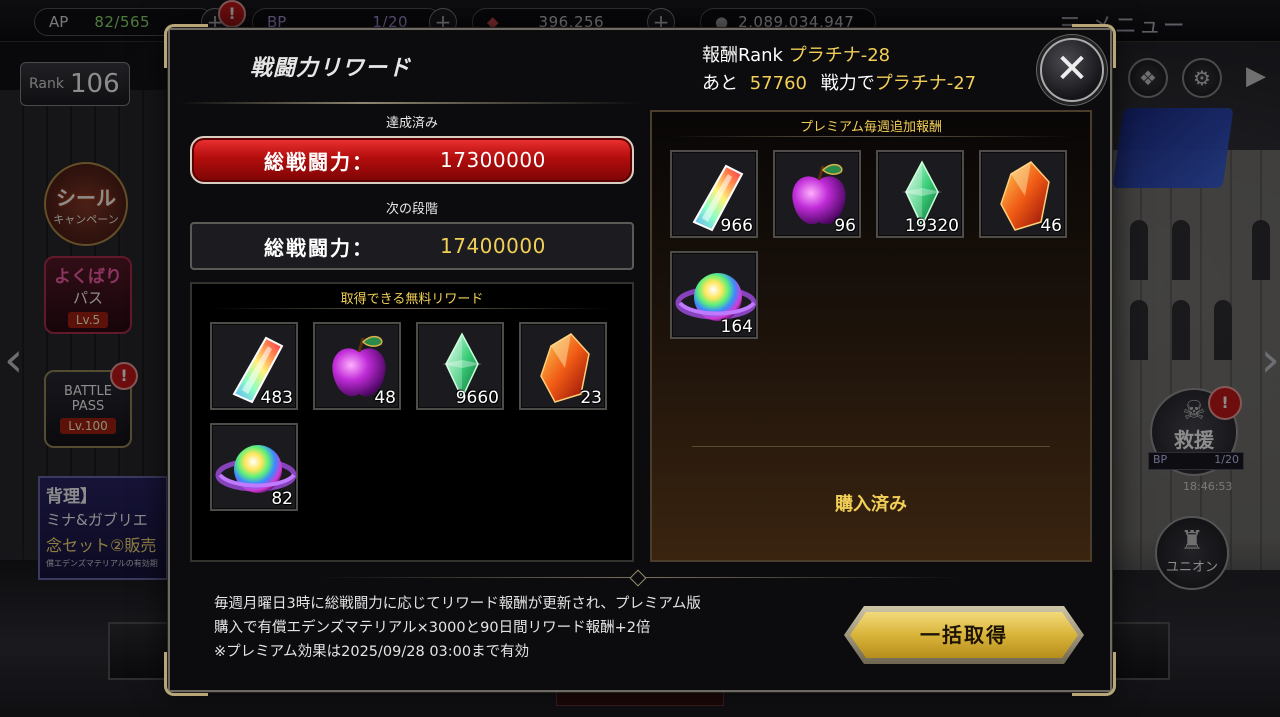 The image size is (1280, 717). I want to click on item-quantity: 96, so click(845, 226).